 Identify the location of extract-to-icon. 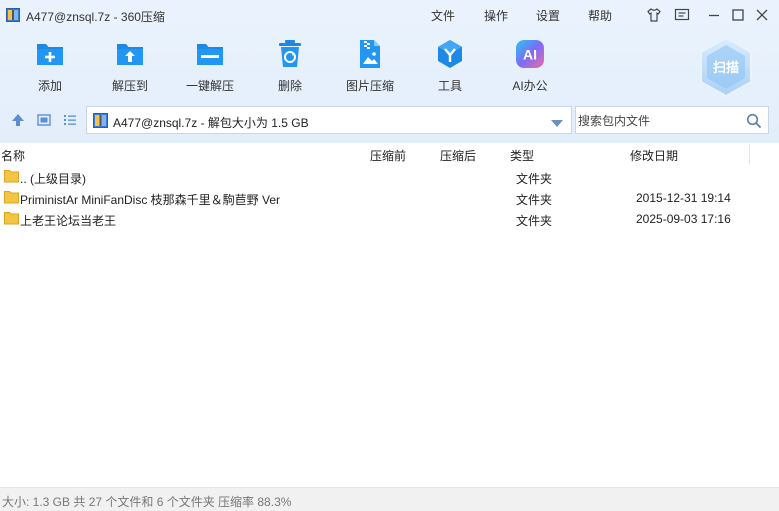
(130, 54).